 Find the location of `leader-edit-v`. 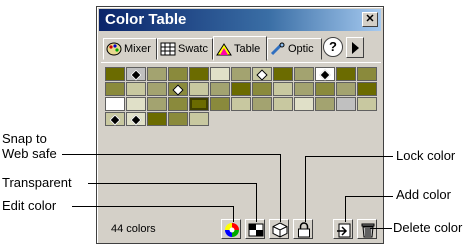

leader-edit-v is located at coordinates (233, 214).